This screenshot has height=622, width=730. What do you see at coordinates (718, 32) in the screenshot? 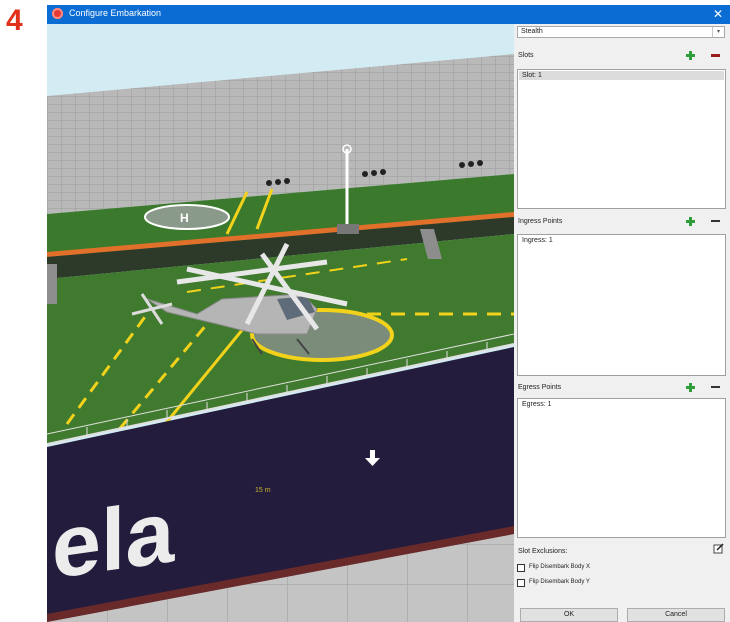
I see `chevron-down-icon: ▾` at bounding box center [718, 32].